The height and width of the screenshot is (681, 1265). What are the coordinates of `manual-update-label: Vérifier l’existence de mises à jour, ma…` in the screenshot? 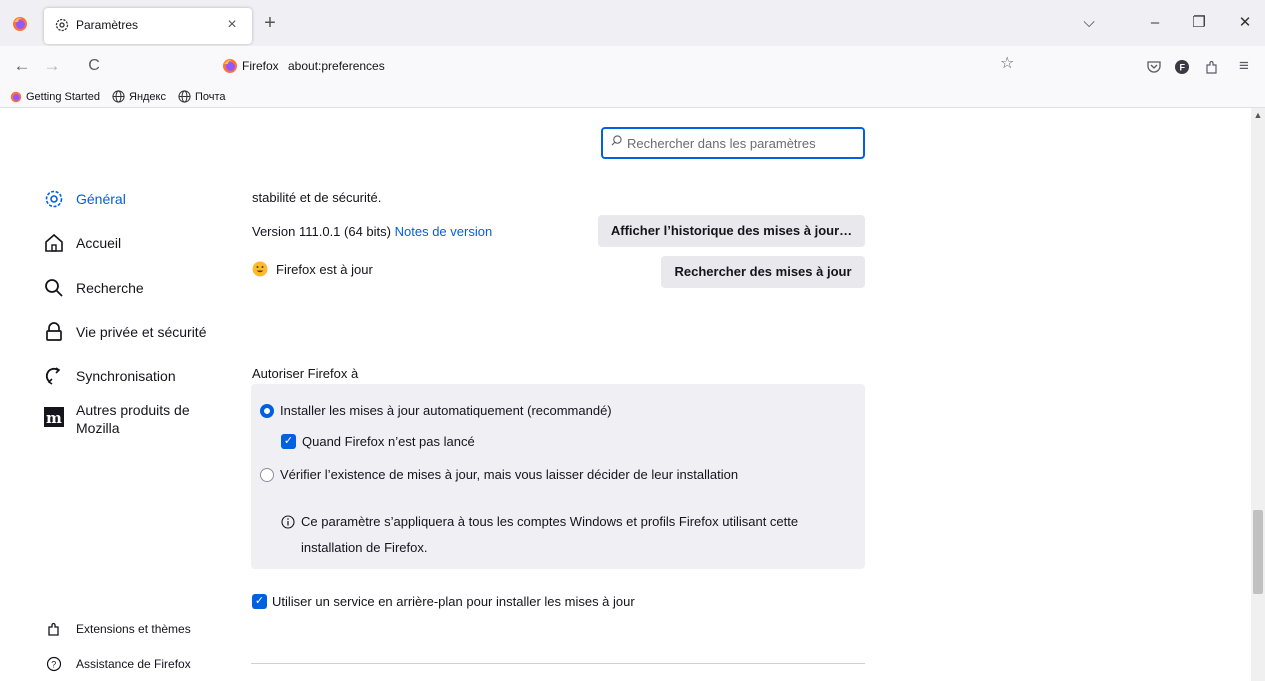 It's located at (509, 474).